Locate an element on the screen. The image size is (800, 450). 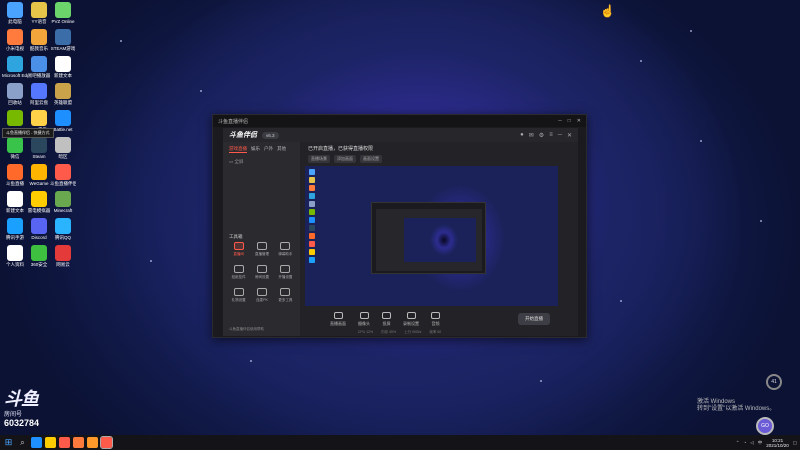
tab-outdoor: 户外 is located at coordinates (268, 149).